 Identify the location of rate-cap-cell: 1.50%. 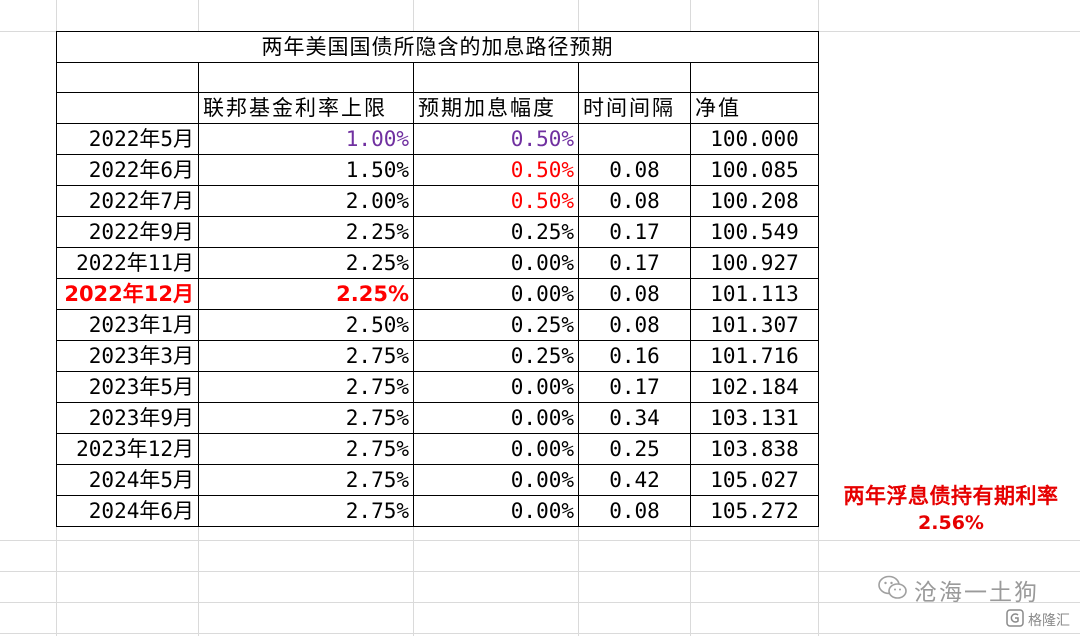
(306, 170).